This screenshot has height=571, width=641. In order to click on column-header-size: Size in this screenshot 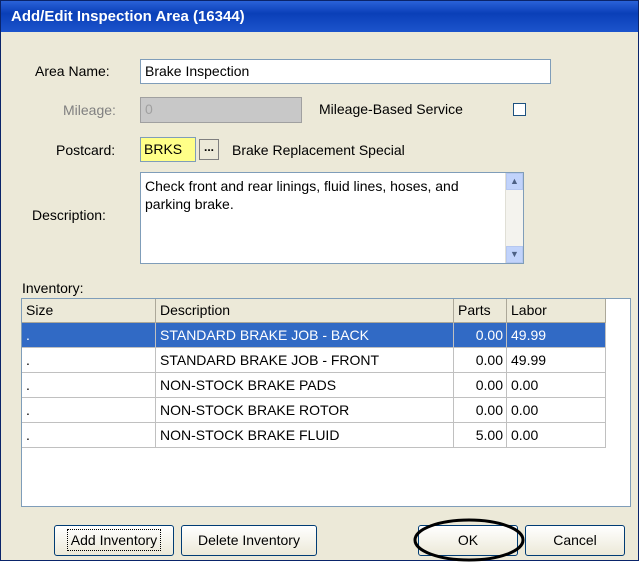, I will do `click(89, 311)`.